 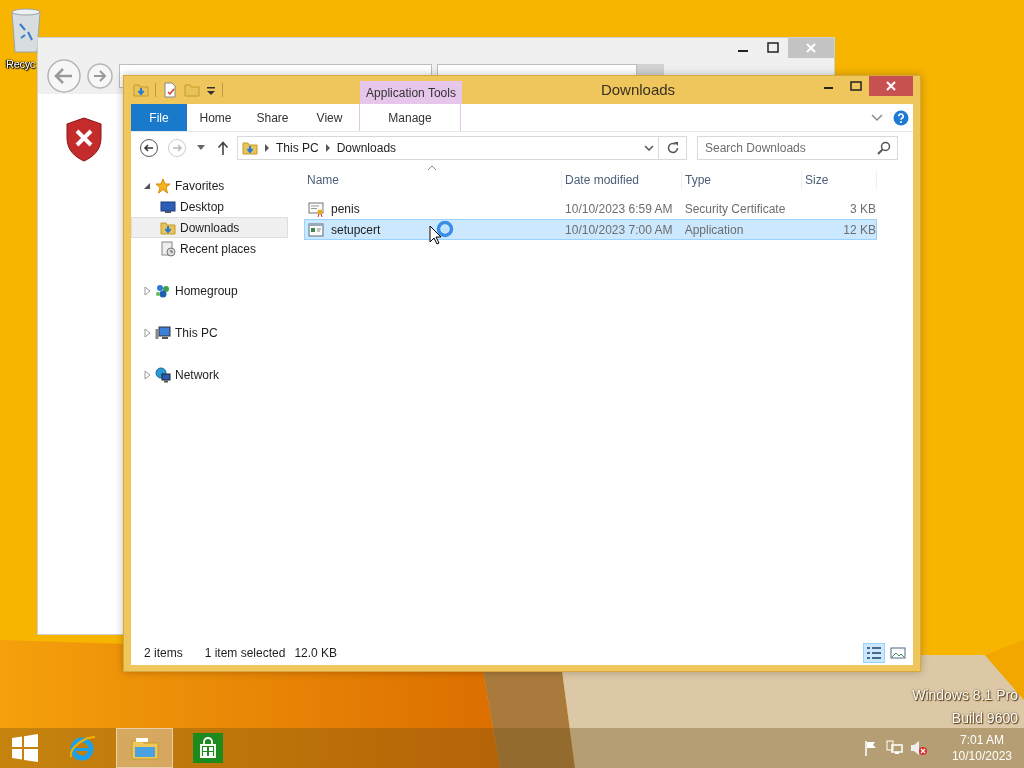 I want to click on close-button, so click(x=891, y=86).